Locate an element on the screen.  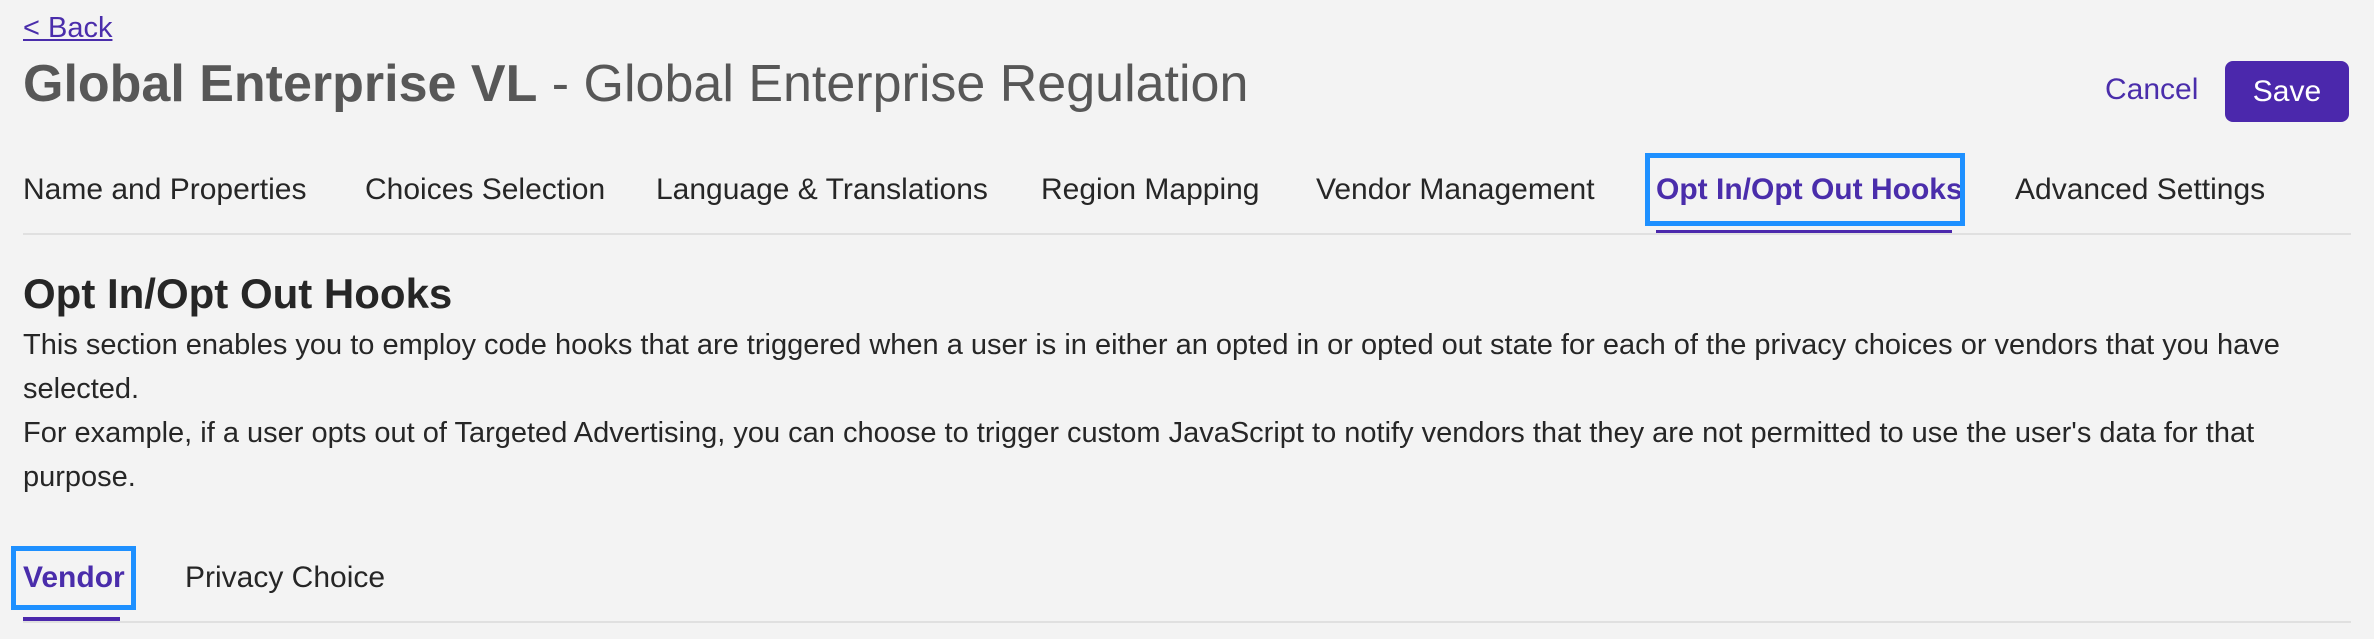
page-title-regulation: - Global Enterprise Regulation is located at coordinates (893, 84).